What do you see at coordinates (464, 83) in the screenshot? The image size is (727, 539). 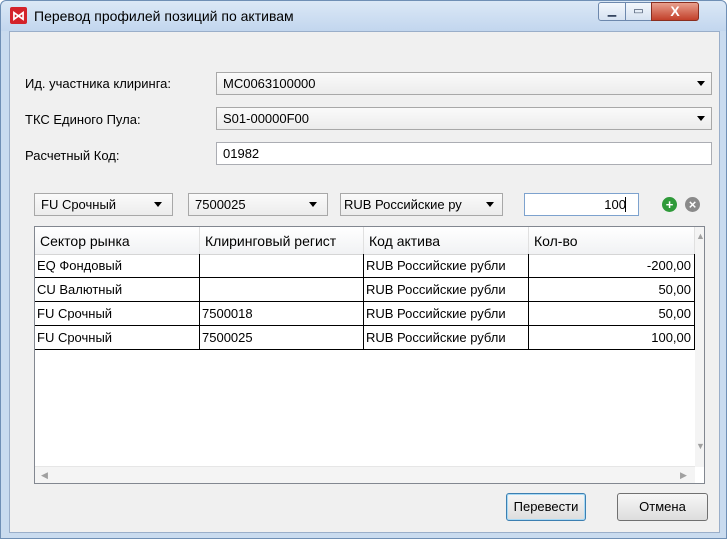 I see `participant-select: MC0063100000` at bounding box center [464, 83].